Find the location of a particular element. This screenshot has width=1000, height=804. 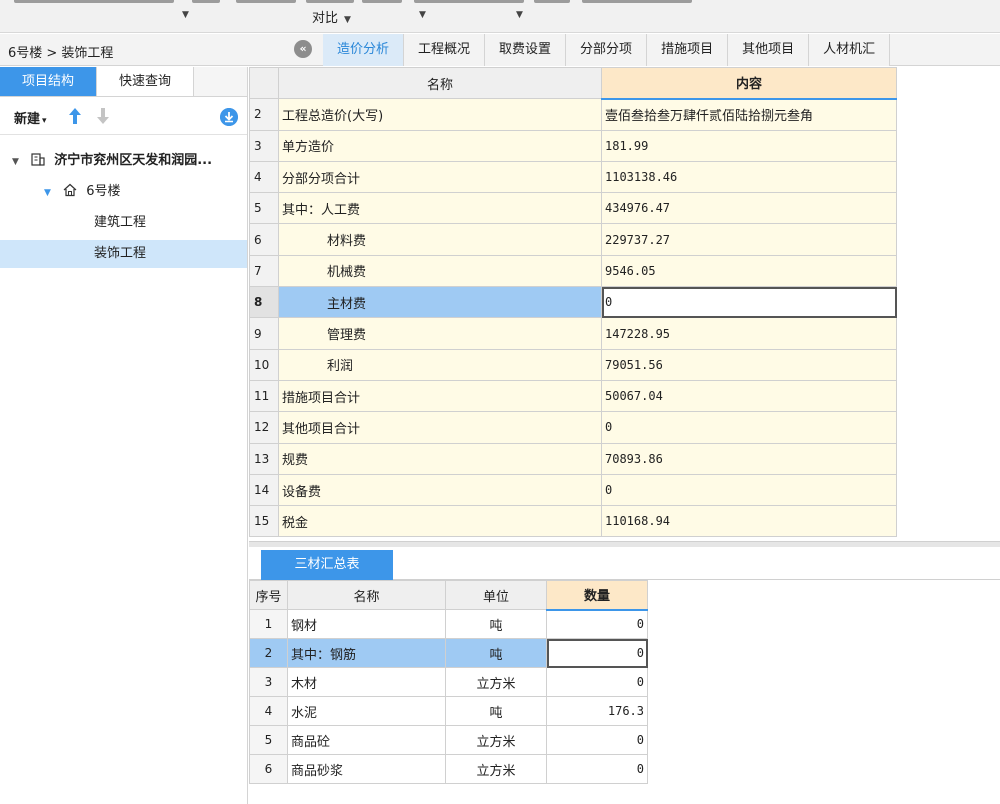

table-row: 4 分部分项合计 1103138.46 is located at coordinates (573, 177).